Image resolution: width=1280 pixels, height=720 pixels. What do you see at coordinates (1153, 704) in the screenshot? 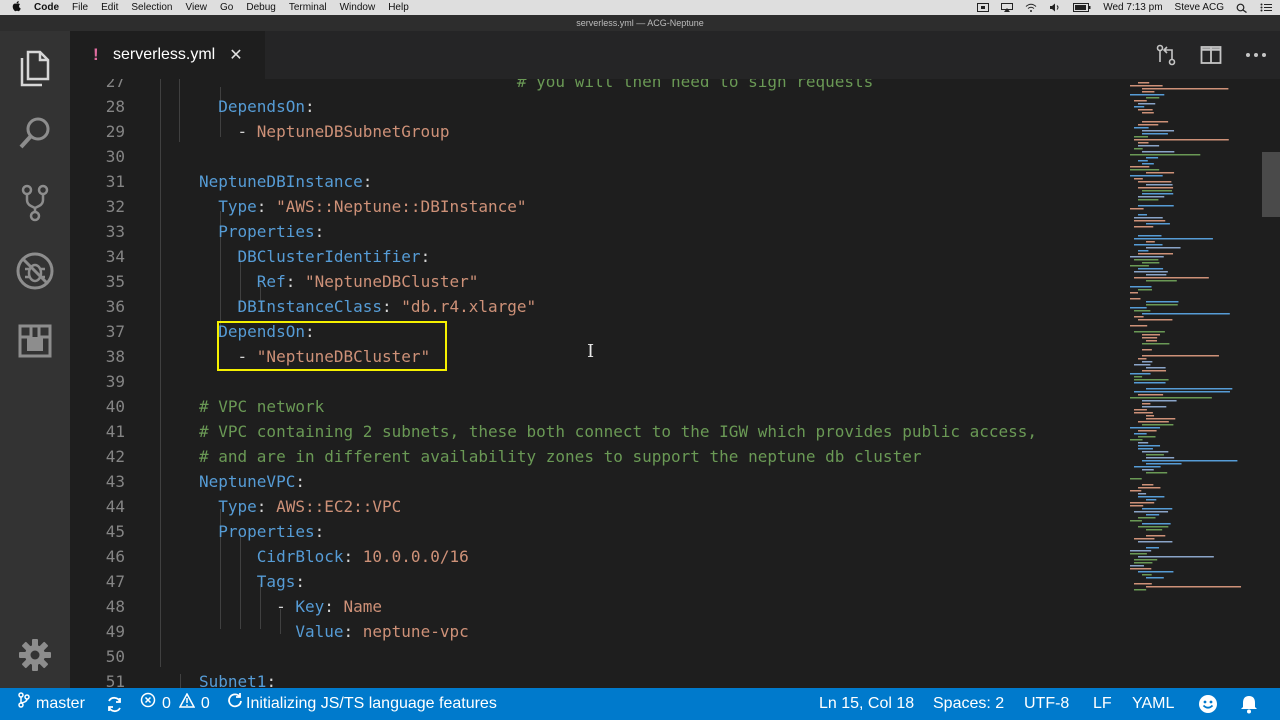
I see `language-mode: YAML` at bounding box center [1153, 704].